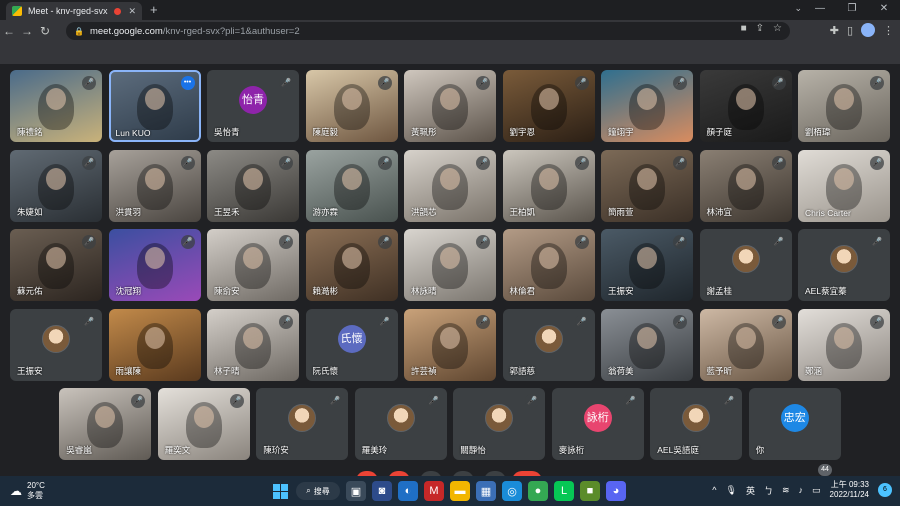 Image resolution: width=900 pixels, height=506 pixels. What do you see at coordinates (834, 30) in the screenshot?
I see `extensions-icon: ✚` at bounding box center [834, 30].